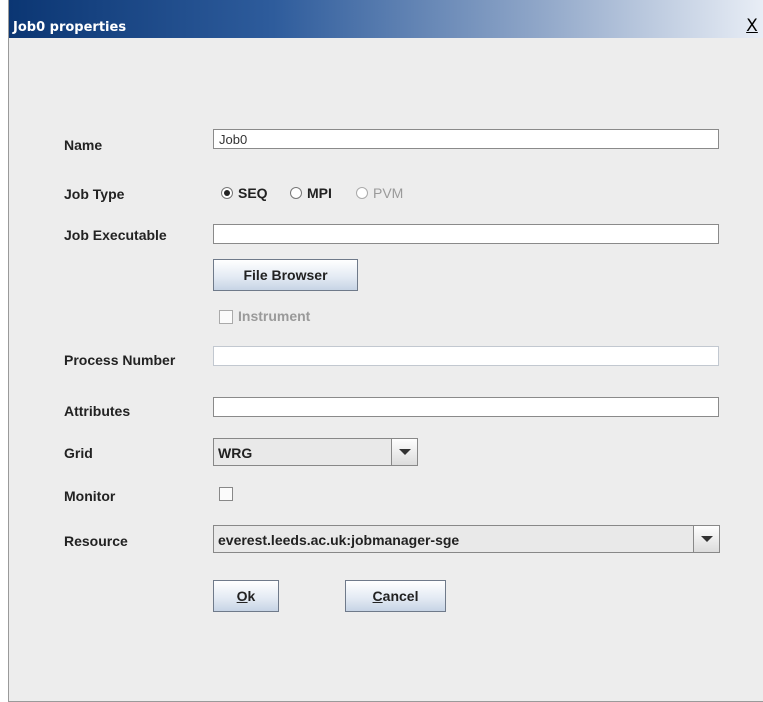  I want to click on job-executable-label: Job Executable, so click(115, 235).